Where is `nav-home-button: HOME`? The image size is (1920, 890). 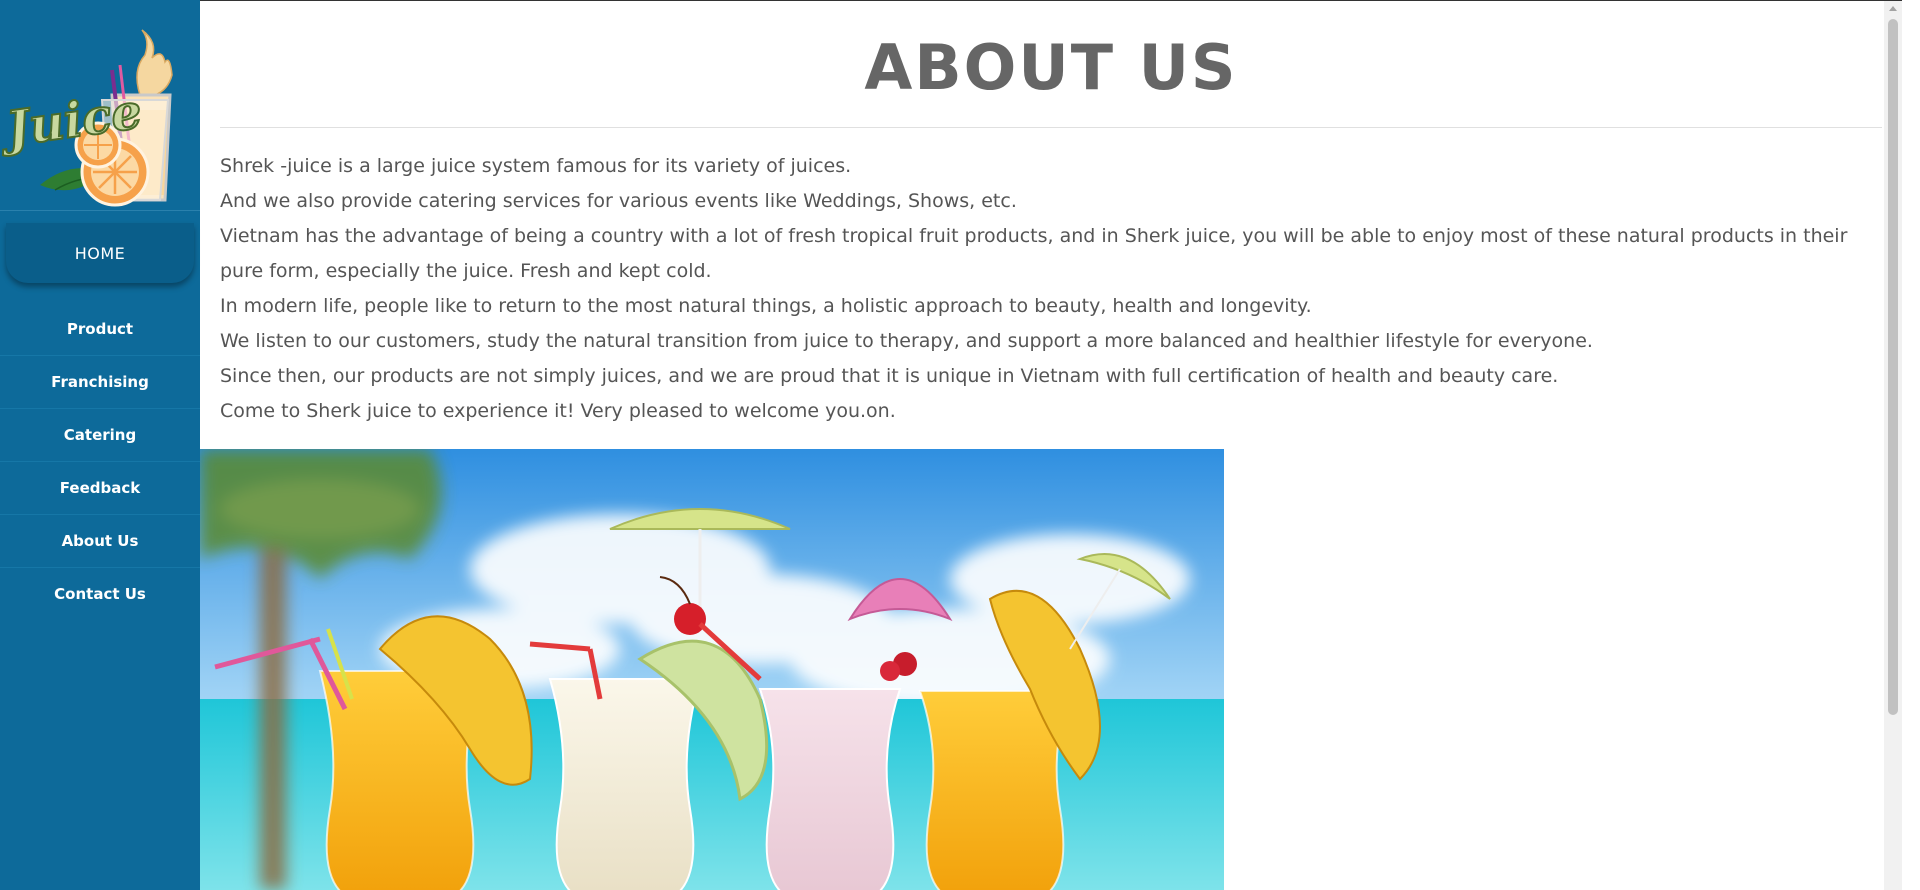
nav-home-button: HOME is located at coordinates (100, 253).